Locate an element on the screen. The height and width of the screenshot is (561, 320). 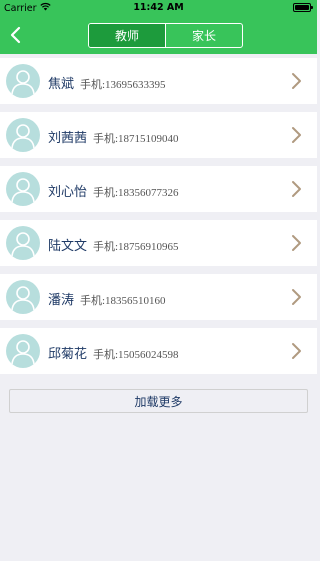
chevron-left-icon is located at coordinates (15, 35).